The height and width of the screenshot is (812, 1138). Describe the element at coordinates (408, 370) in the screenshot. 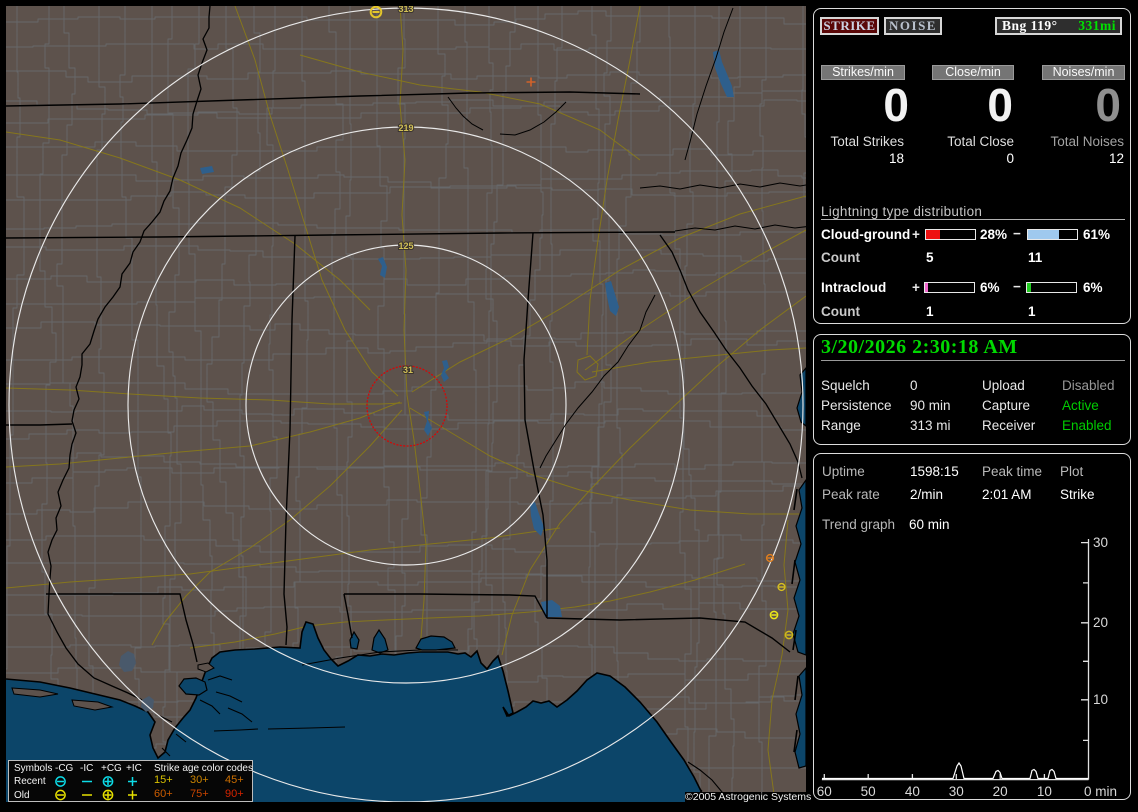

I see `svg-text: 31` at that location.